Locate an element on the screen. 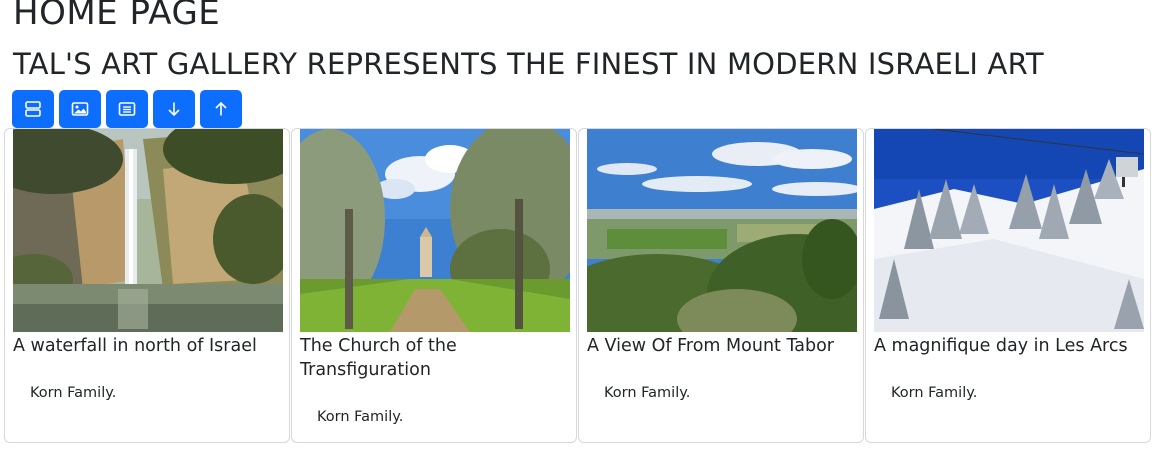 Image resolution: width=1162 pixels, height=450 pixels. arrow-down-icon is located at coordinates (174, 109).